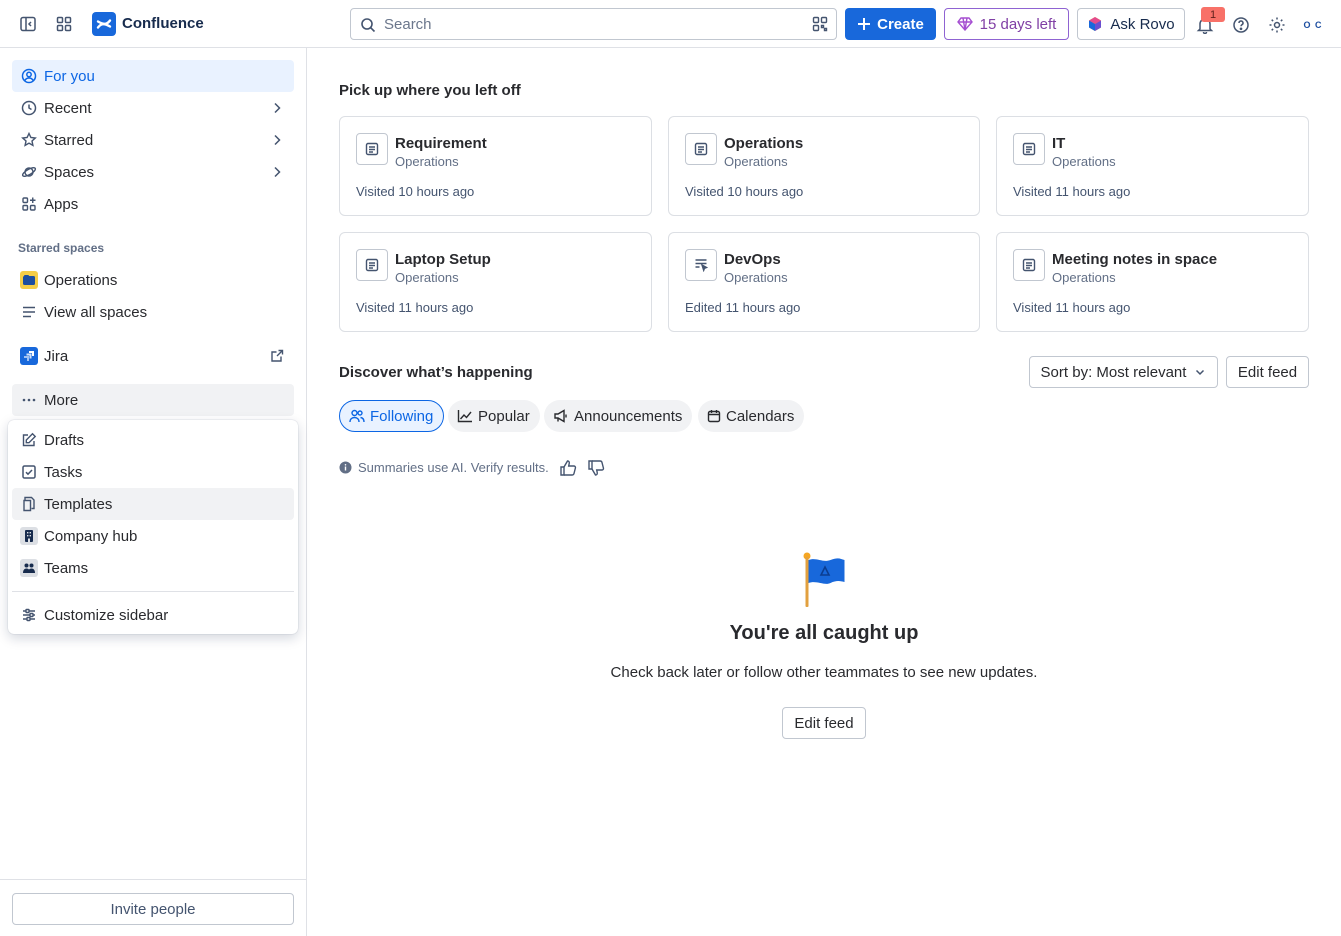 The image size is (1341, 936). I want to click on menu-item-tasks: Tasks, so click(153, 472).